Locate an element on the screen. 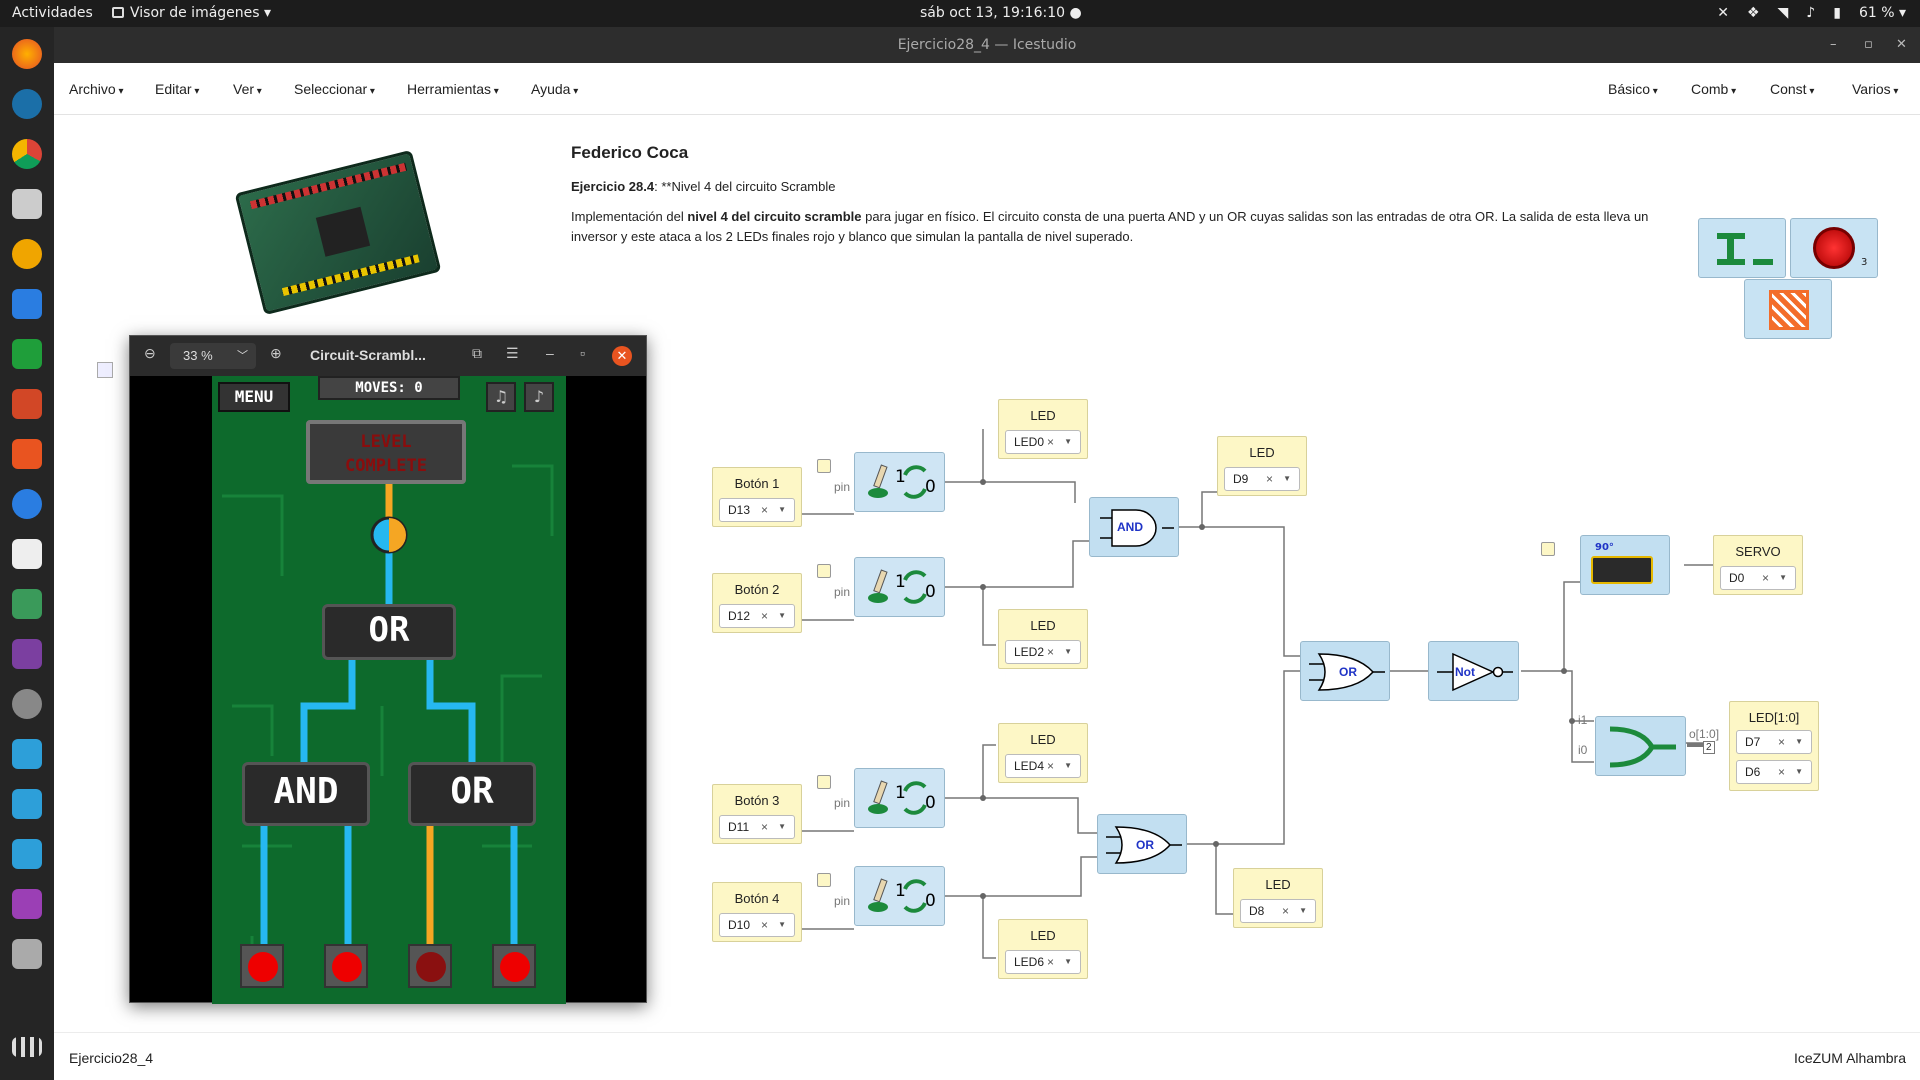 This screenshot has width=1920, height=1080. writer-icon is located at coordinates (27, 304).